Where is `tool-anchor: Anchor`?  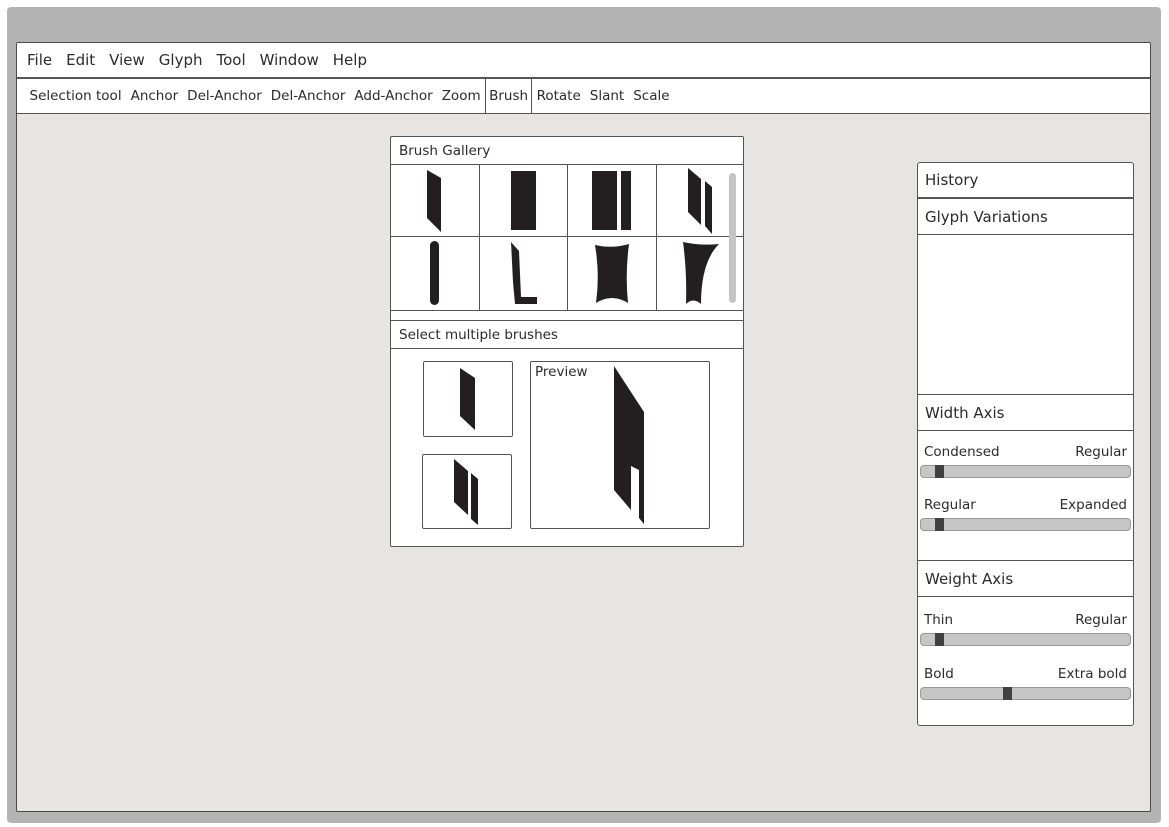 tool-anchor: Anchor is located at coordinates (154, 96).